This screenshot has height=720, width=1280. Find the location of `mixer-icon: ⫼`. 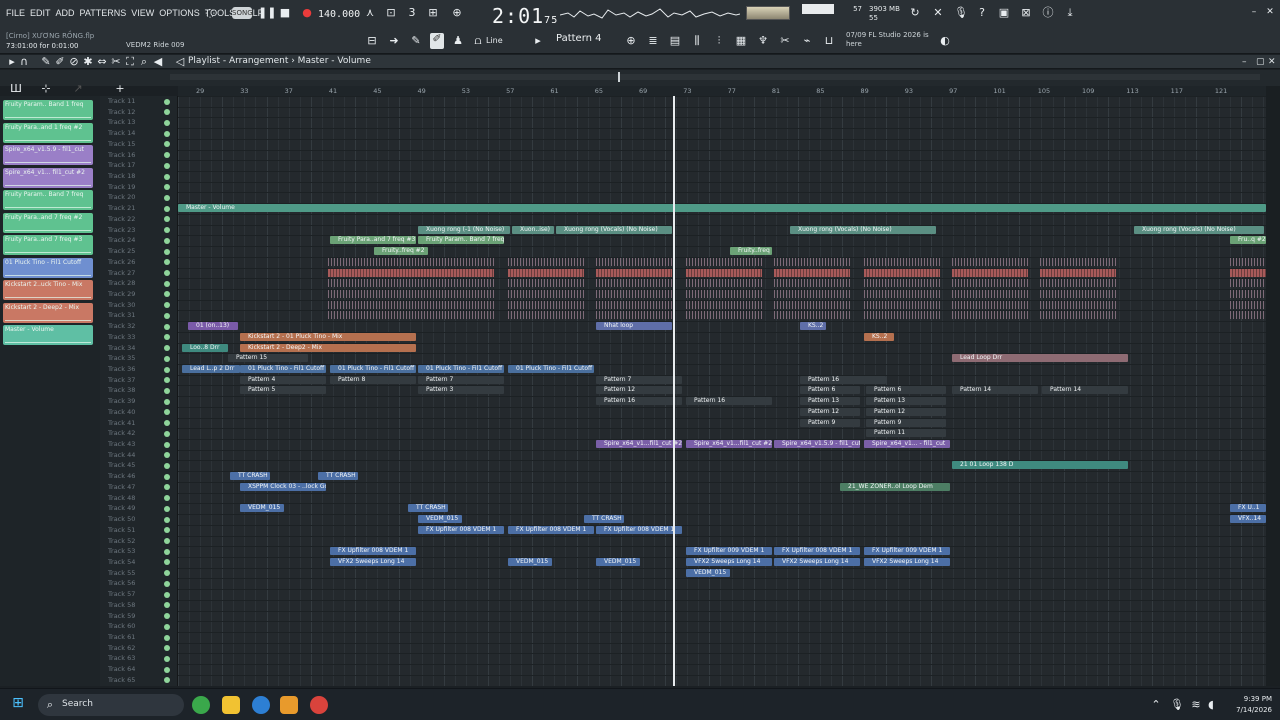

mixer-icon: ⫼ is located at coordinates (697, 41).